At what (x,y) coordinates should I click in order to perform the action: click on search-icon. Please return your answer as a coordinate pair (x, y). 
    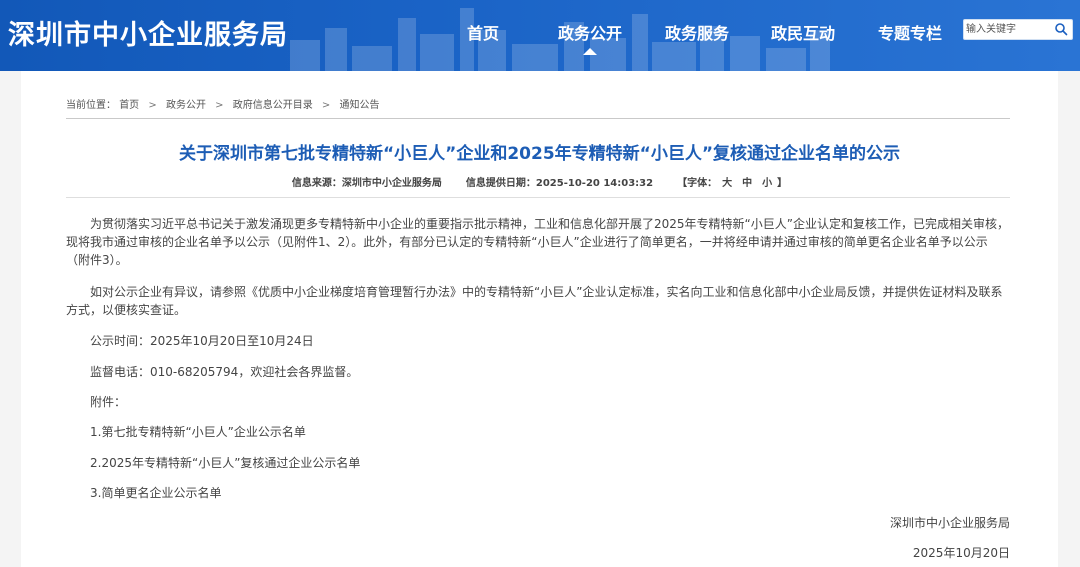
    Looking at the image, I should click on (1061, 29).